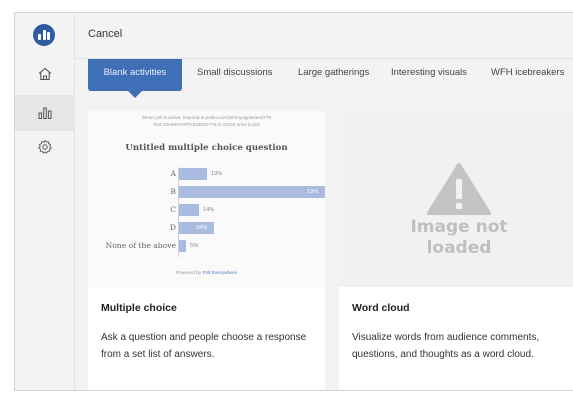 This screenshot has height=397, width=573. Describe the element at coordinates (194, 246) in the screenshot. I see `bar-value-label: 5%` at that location.